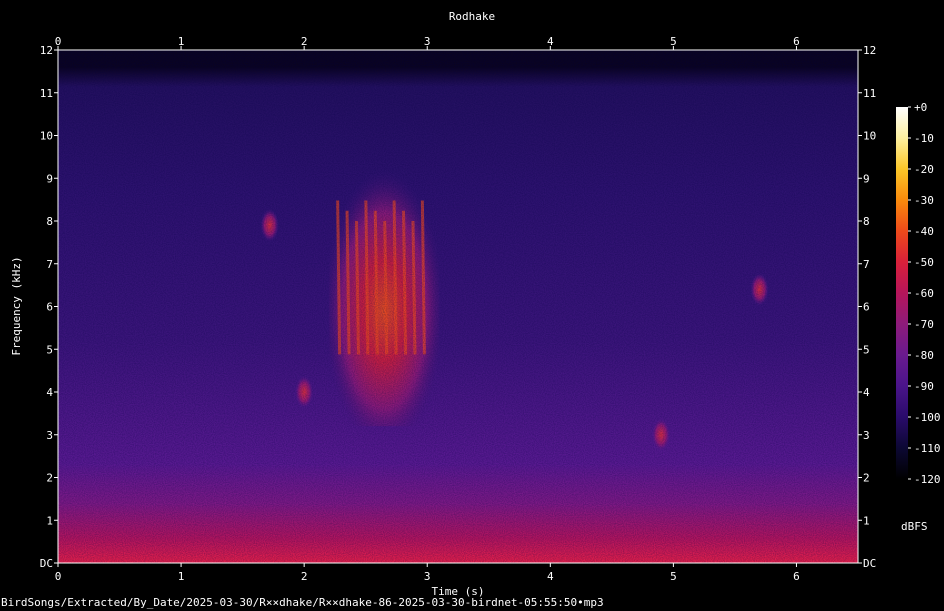 The width and height of the screenshot is (944, 611). Describe the element at coordinates (58, 576) in the screenshot. I see `x-tick-label: 0` at that location.